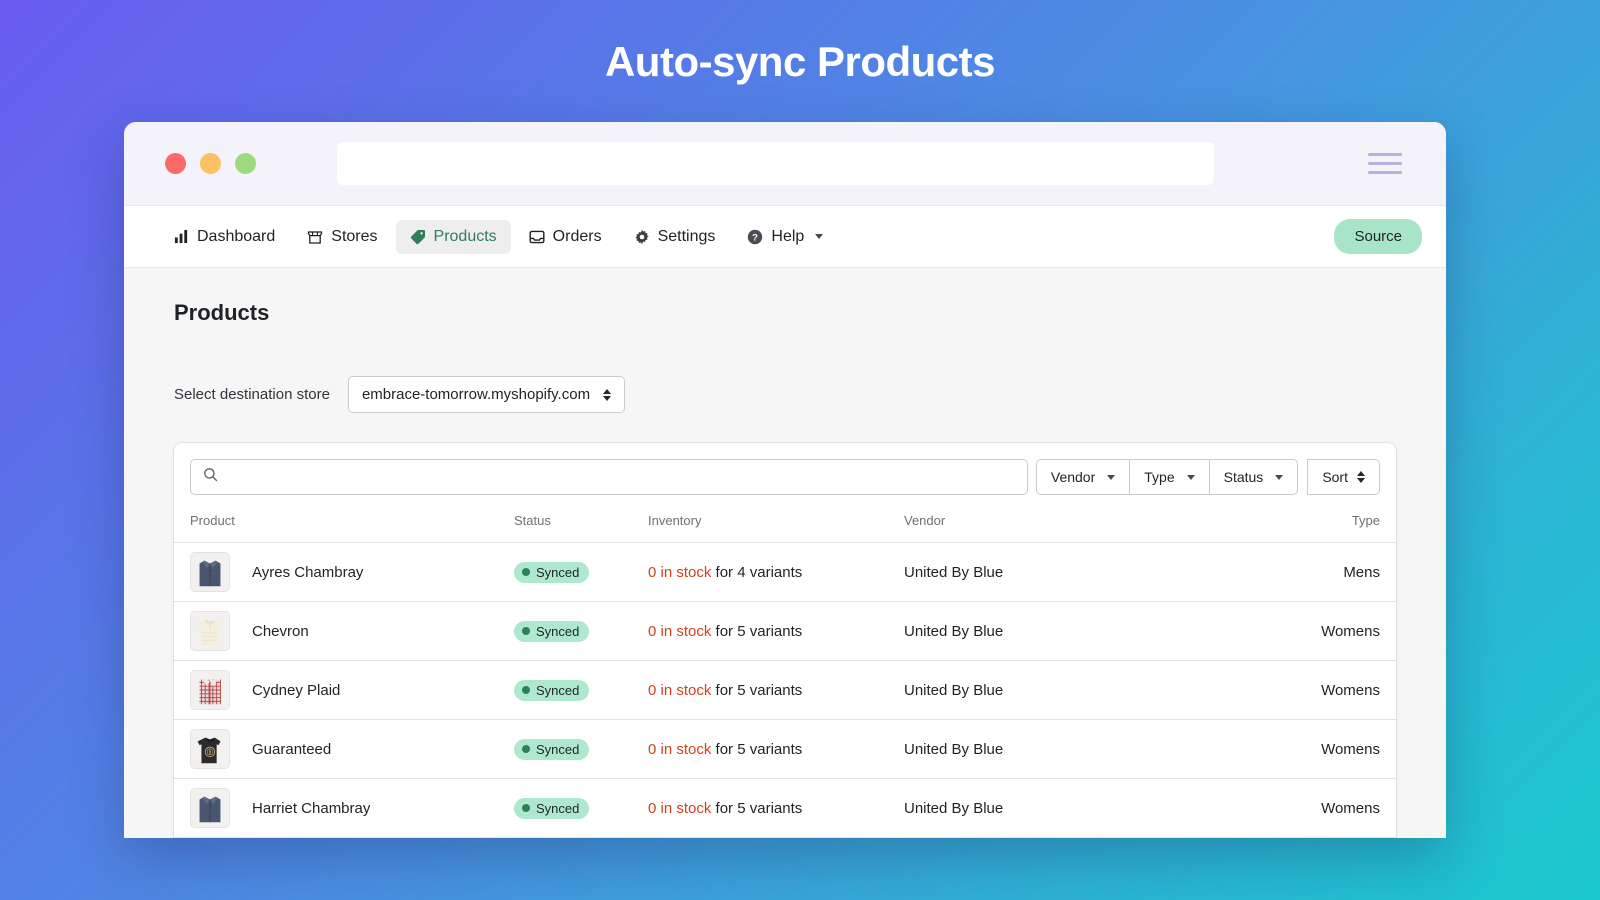 Image resolution: width=1600 pixels, height=900 pixels. What do you see at coordinates (181, 236) in the screenshot?
I see `bar-chart-icon` at bounding box center [181, 236].